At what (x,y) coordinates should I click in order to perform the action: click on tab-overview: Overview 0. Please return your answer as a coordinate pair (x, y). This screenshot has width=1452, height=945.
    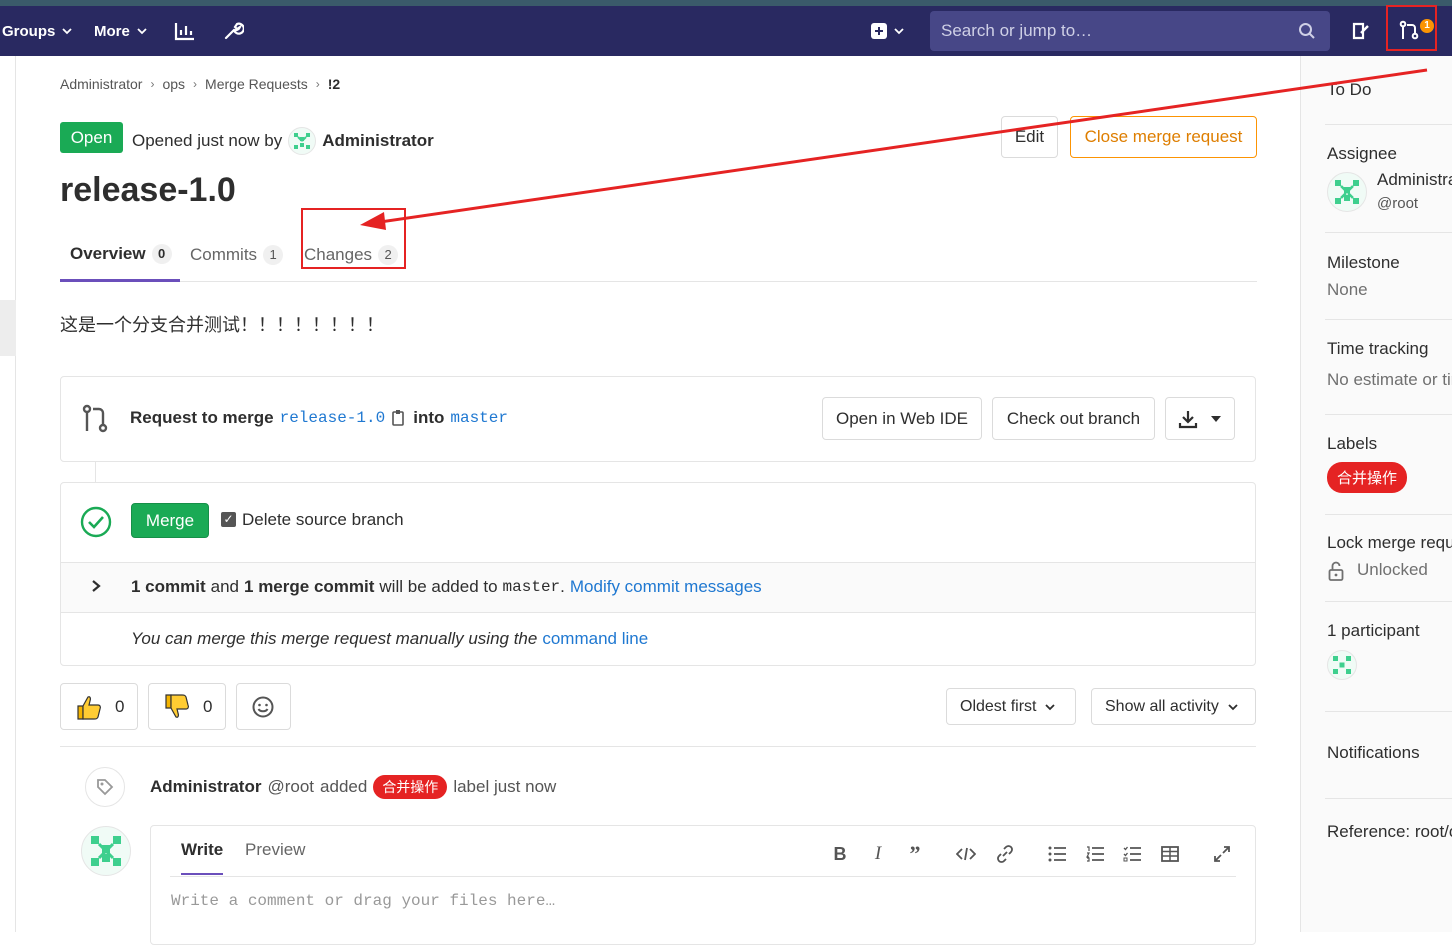
    Looking at the image, I should click on (120, 255).